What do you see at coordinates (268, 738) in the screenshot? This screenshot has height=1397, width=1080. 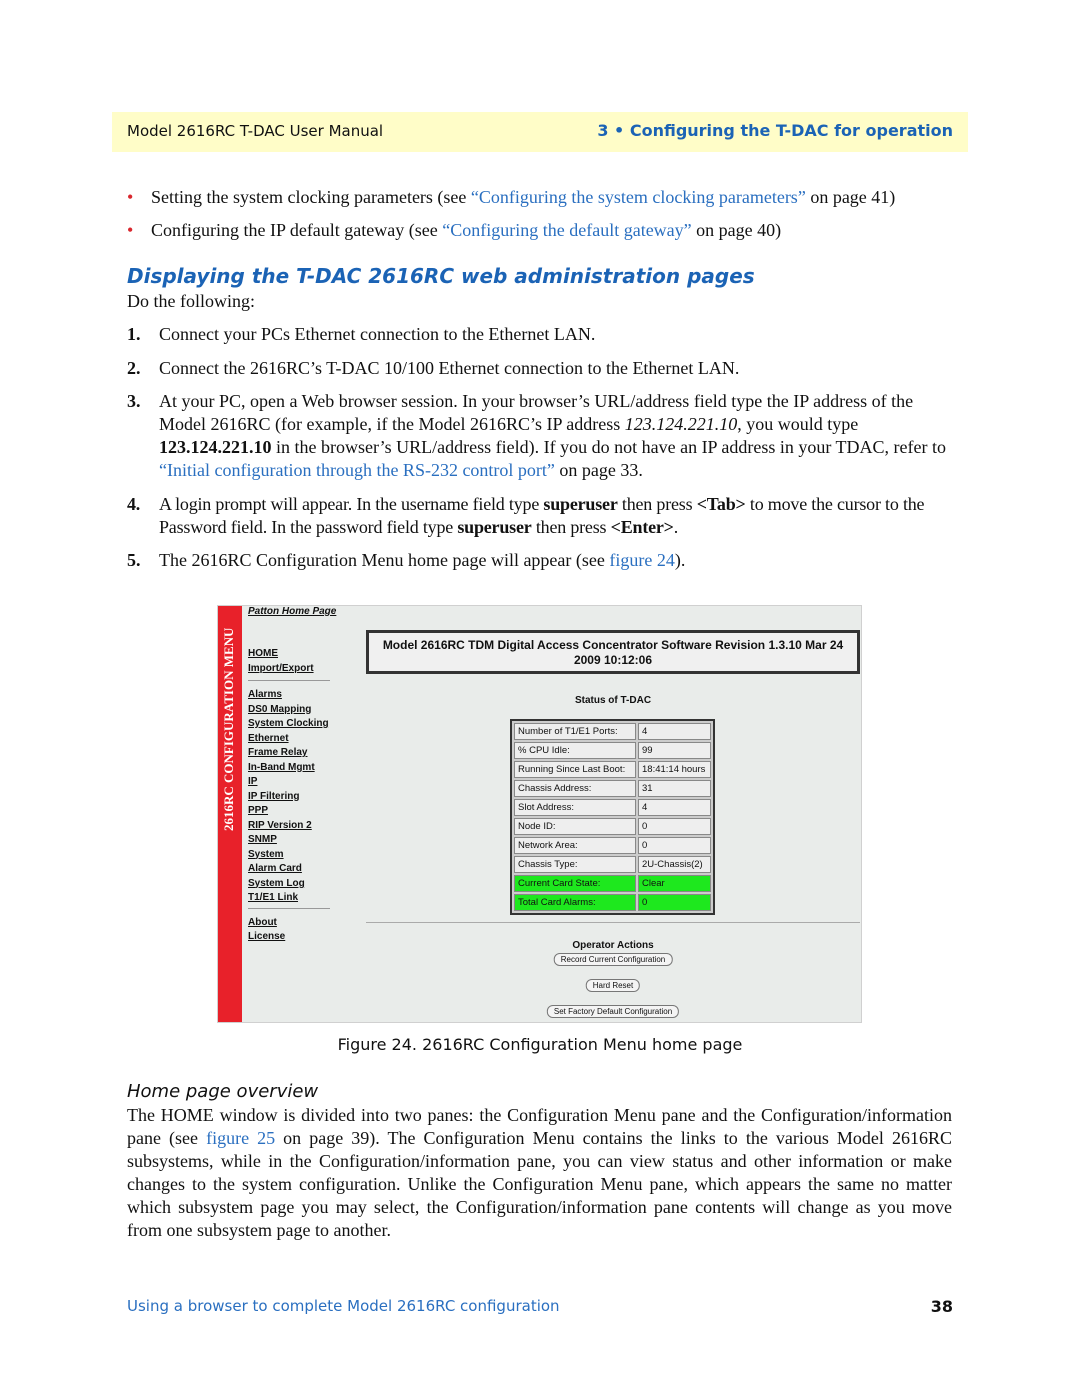 I see `menu-link: Ethernet` at bounding box center [268, 738].